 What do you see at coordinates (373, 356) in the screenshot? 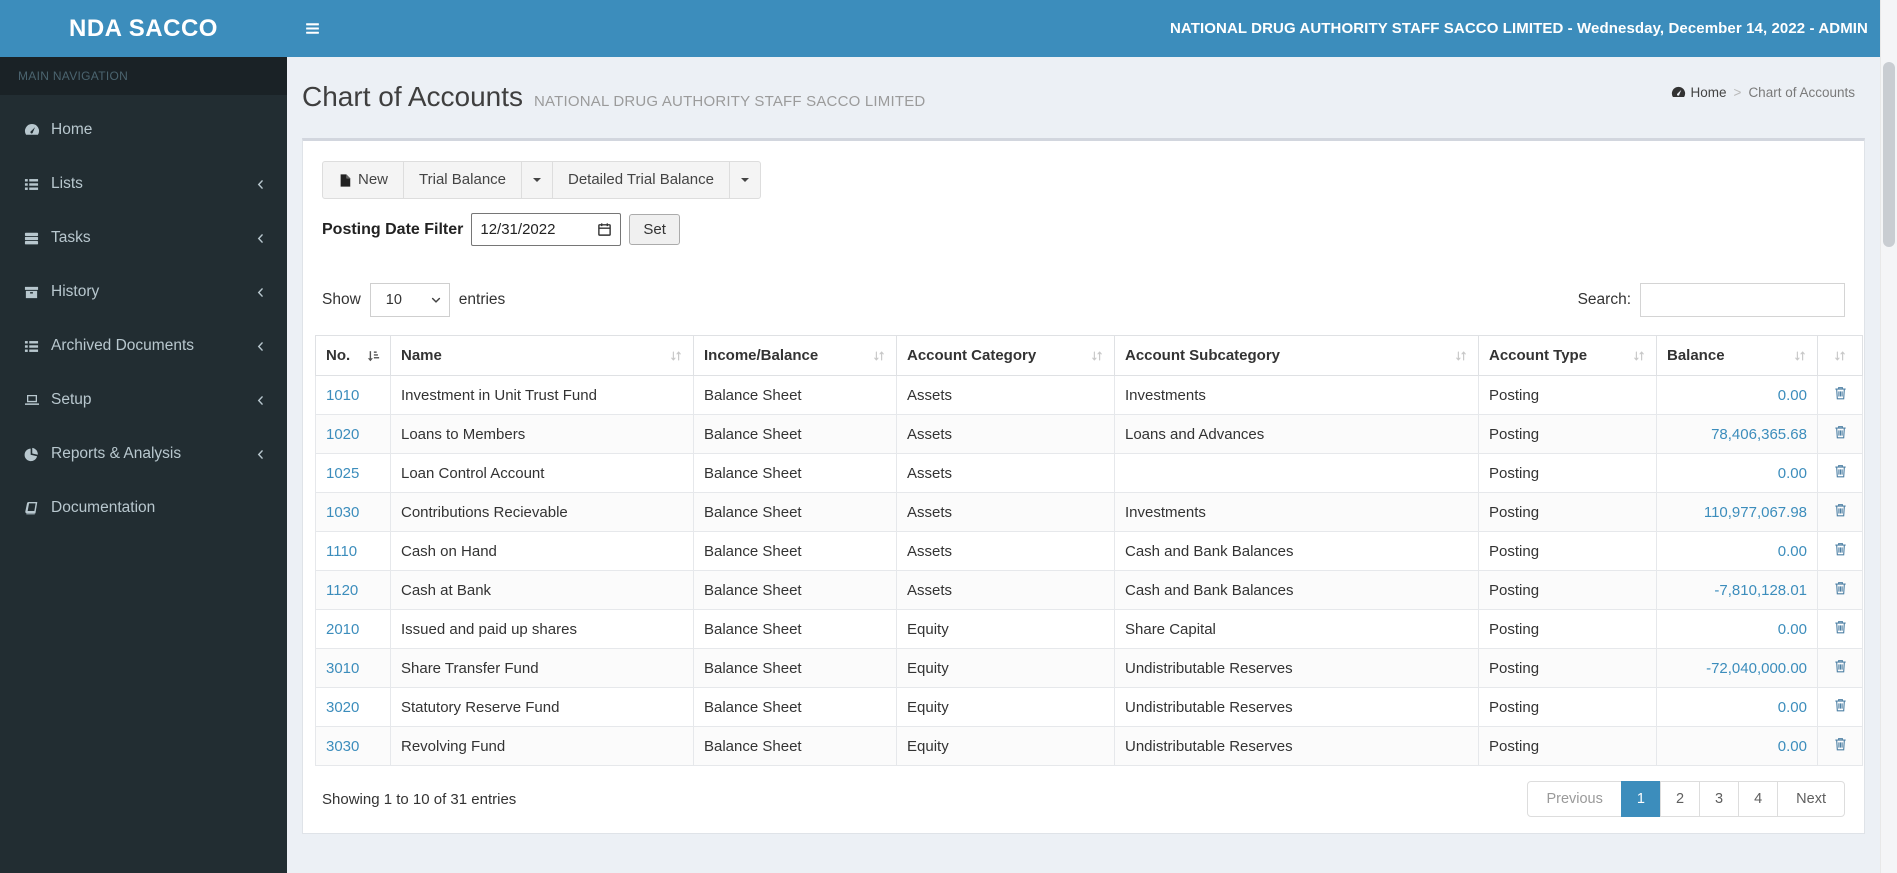
I see `sort-asc-icon` at bounding box center [373, 356].